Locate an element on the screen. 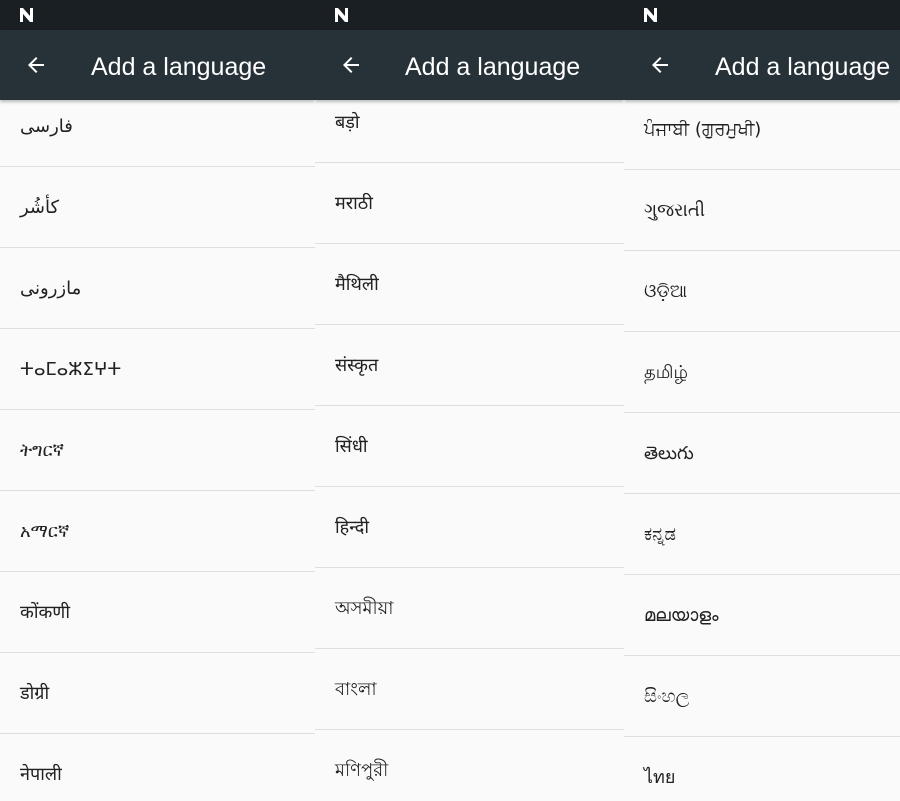  language-item: বাংলা is located at coordinates (469, 689).